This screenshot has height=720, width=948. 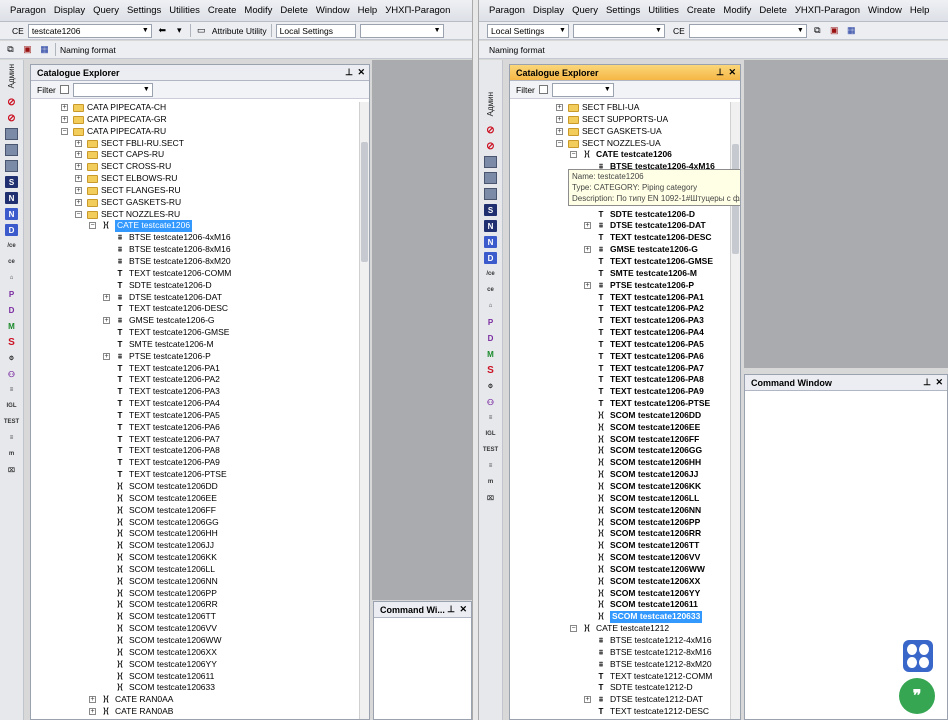 What do you see at coordinates (620, 665) in the screenshot?
I see `tree-item: ⩩ BTSE testcate1212-8xM20` at bounding box center [620, 665].